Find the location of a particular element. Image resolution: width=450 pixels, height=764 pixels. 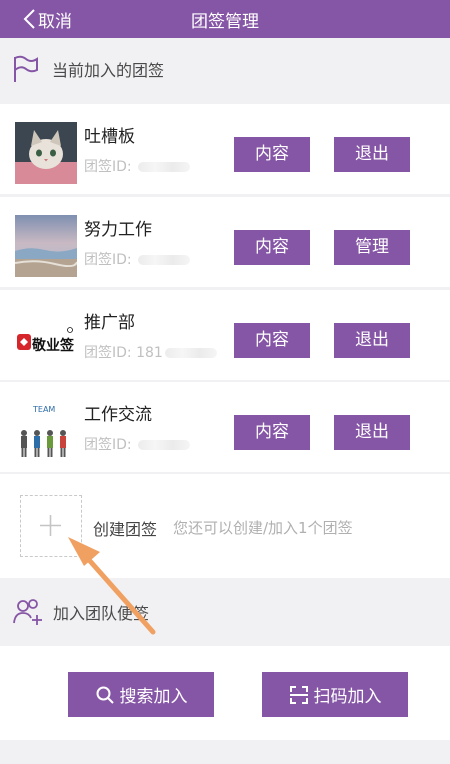

group-card: 努力工作 团签ID: 内容 管理 is located at coordinates (225, 242).